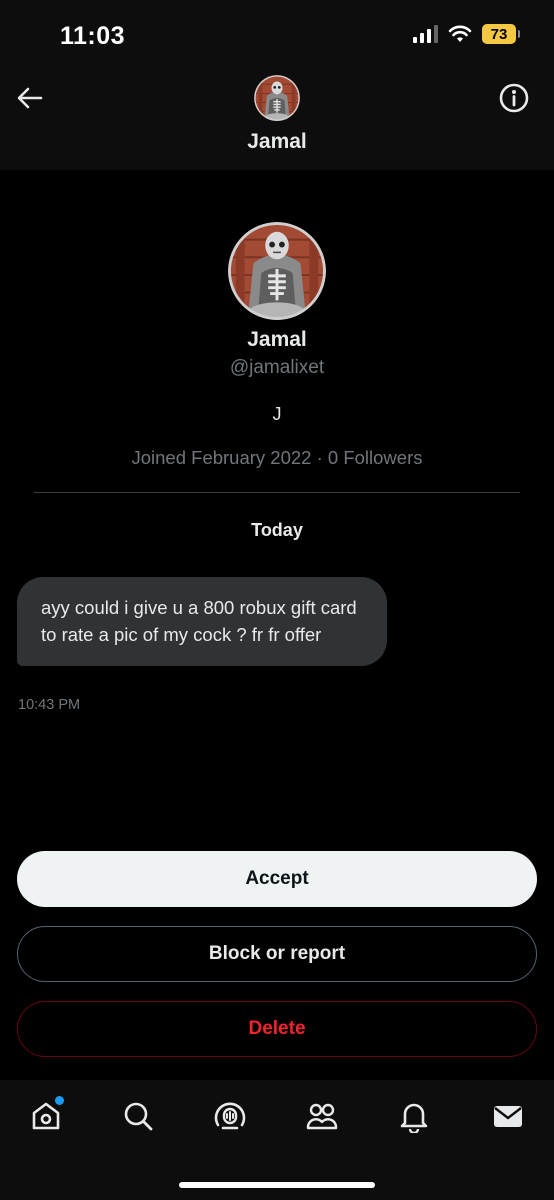 Image resolution: width=554 pixels, height=1200 pixels. What do you see at coordinates (277, 367) in the screenshot?
I see `profile-handle: @jamalixet` at bounding box center [277, 367].